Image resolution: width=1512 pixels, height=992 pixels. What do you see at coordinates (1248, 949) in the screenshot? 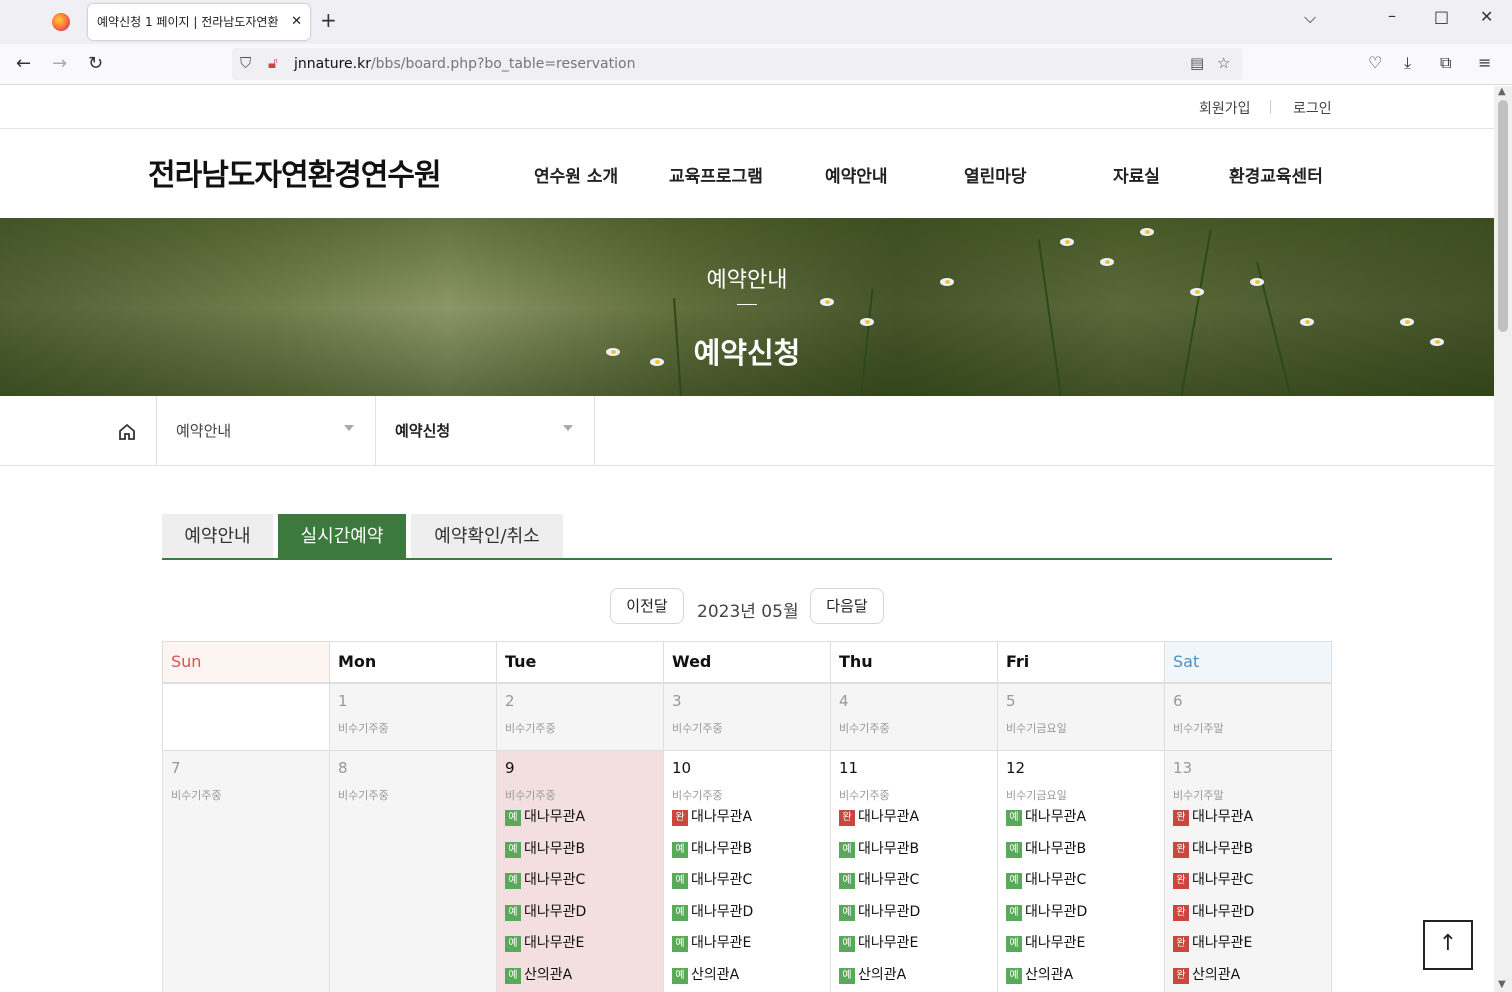
I see `room-entry: 완 대나무관E` at bounding box center [1248, 949].